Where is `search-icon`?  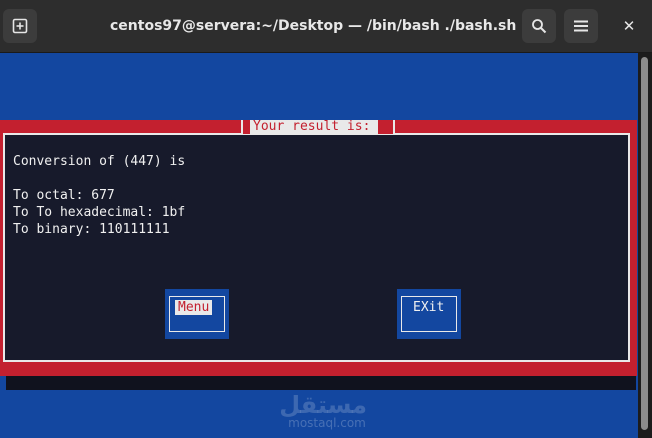
search-icon is located at coordinates (539, 26).